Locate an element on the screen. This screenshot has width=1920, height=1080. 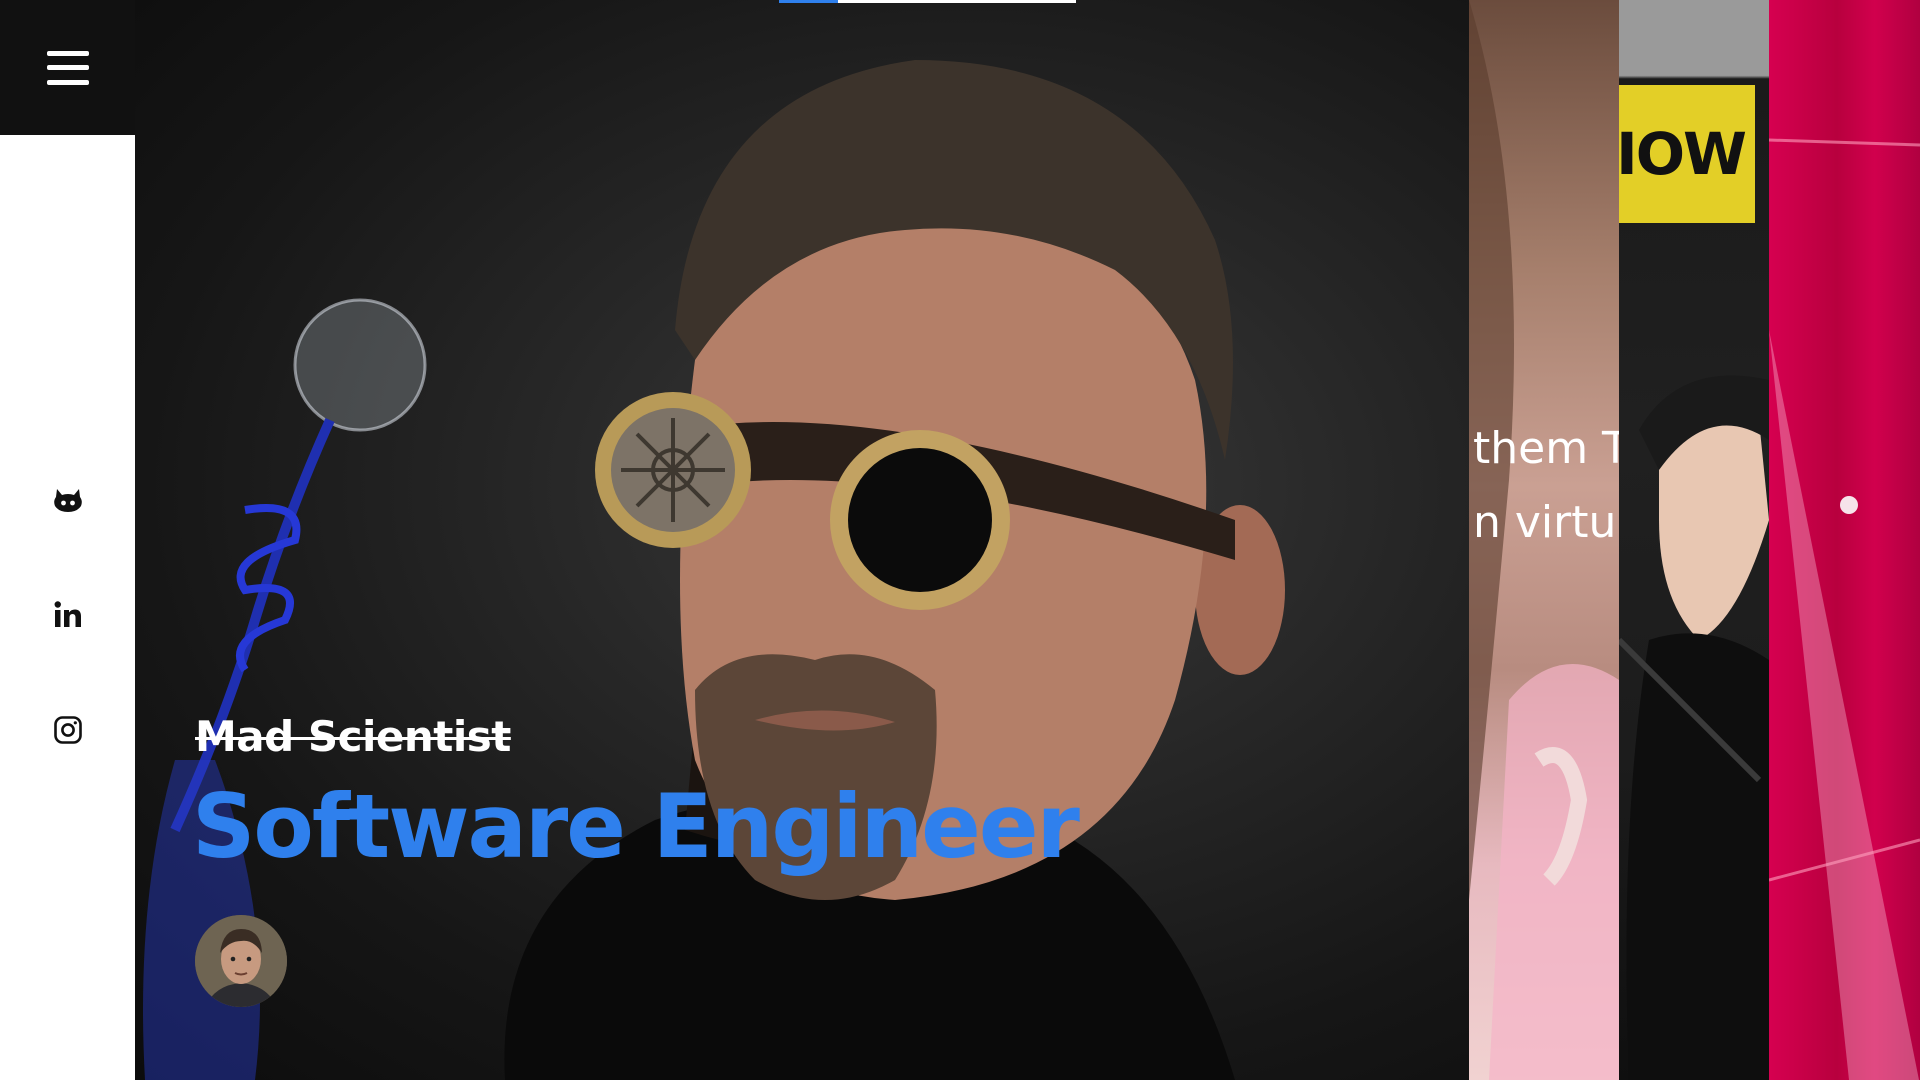
slide-progress-track is located at coordinates (927, 1).